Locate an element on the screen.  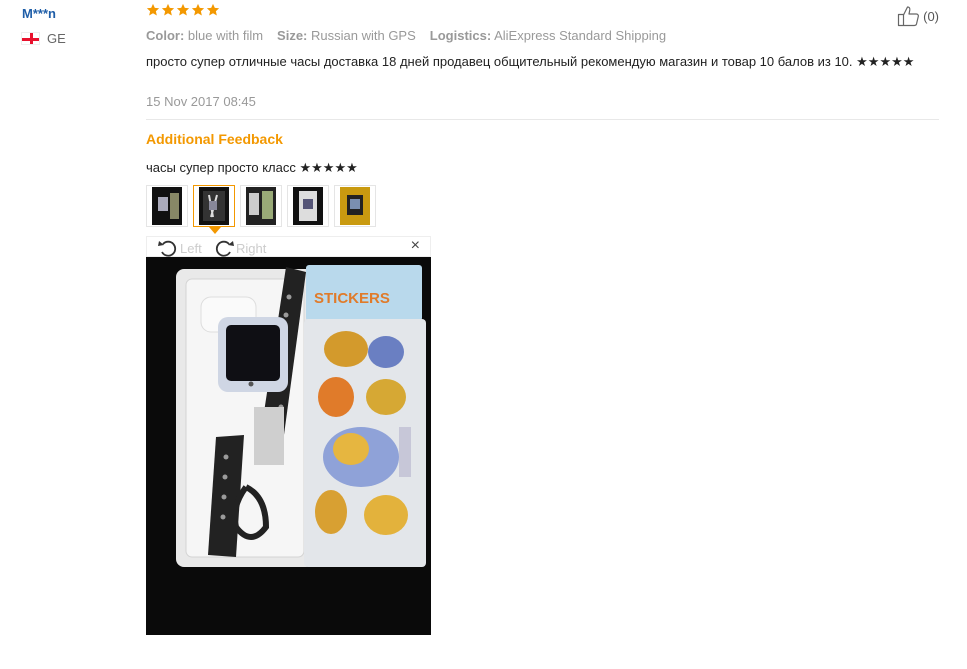
logistics-attribute: Logistics: AliExpress Standard Shipping is located at coordinates (548, 35).